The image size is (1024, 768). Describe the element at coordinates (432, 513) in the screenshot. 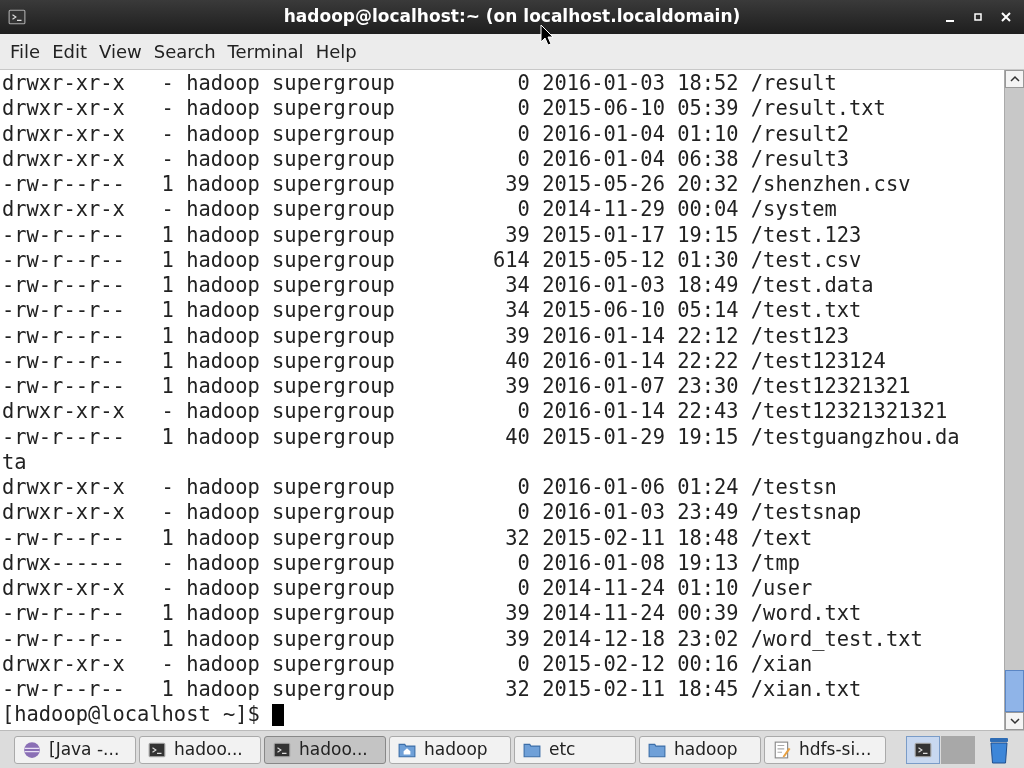

I see `output-line: drwxr-xr-x - hadoop supergroup 0 2016-01-03 23:49 /testsnap` at that location.